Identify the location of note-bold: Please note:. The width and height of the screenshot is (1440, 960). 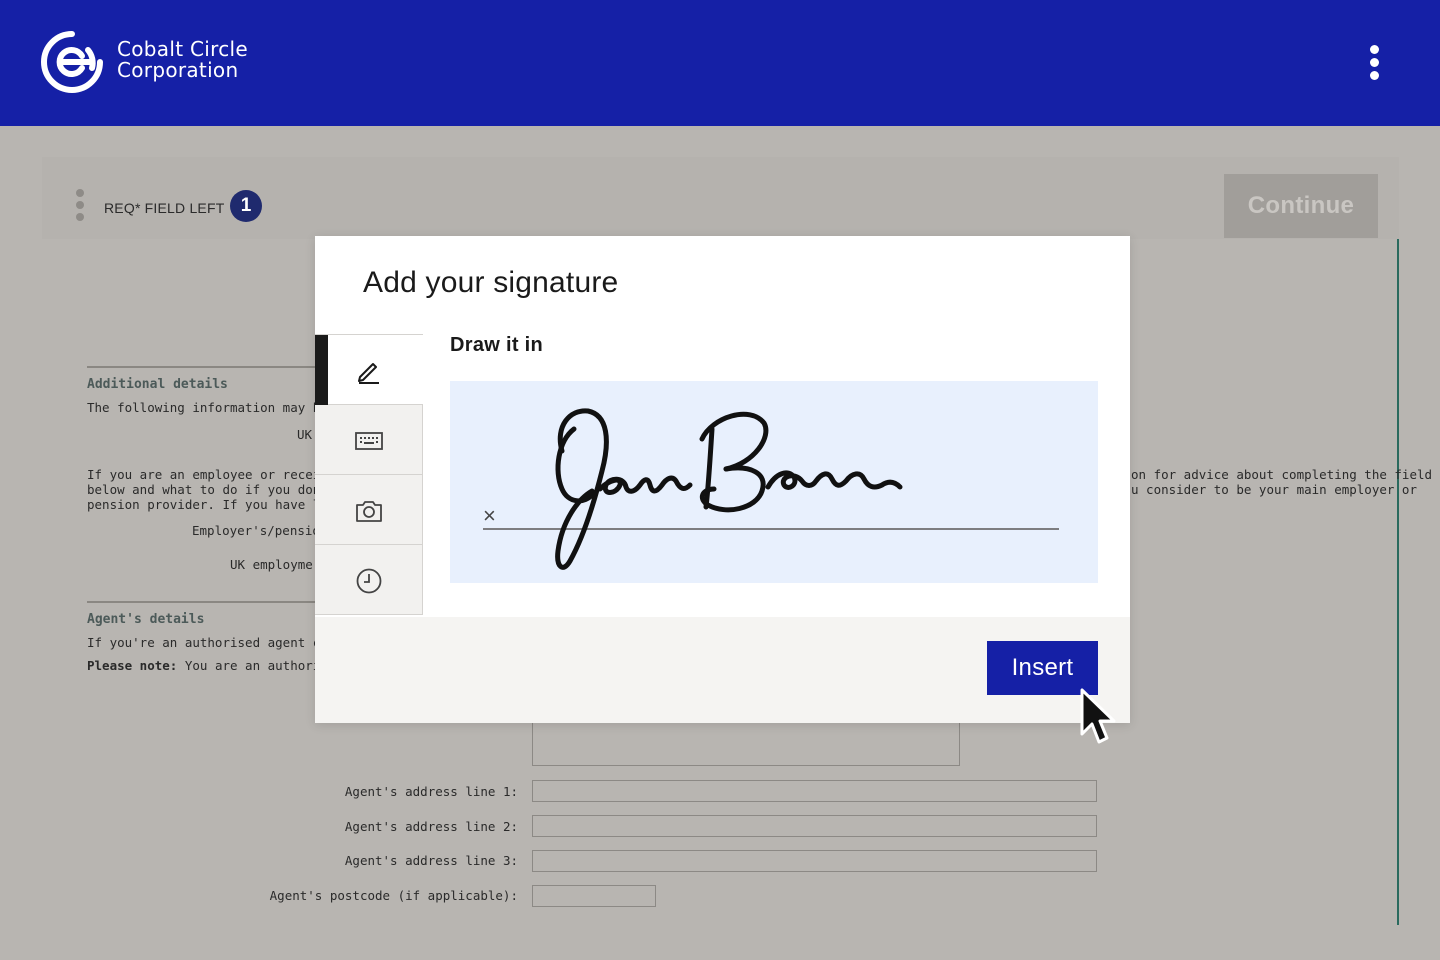
(132, 665).